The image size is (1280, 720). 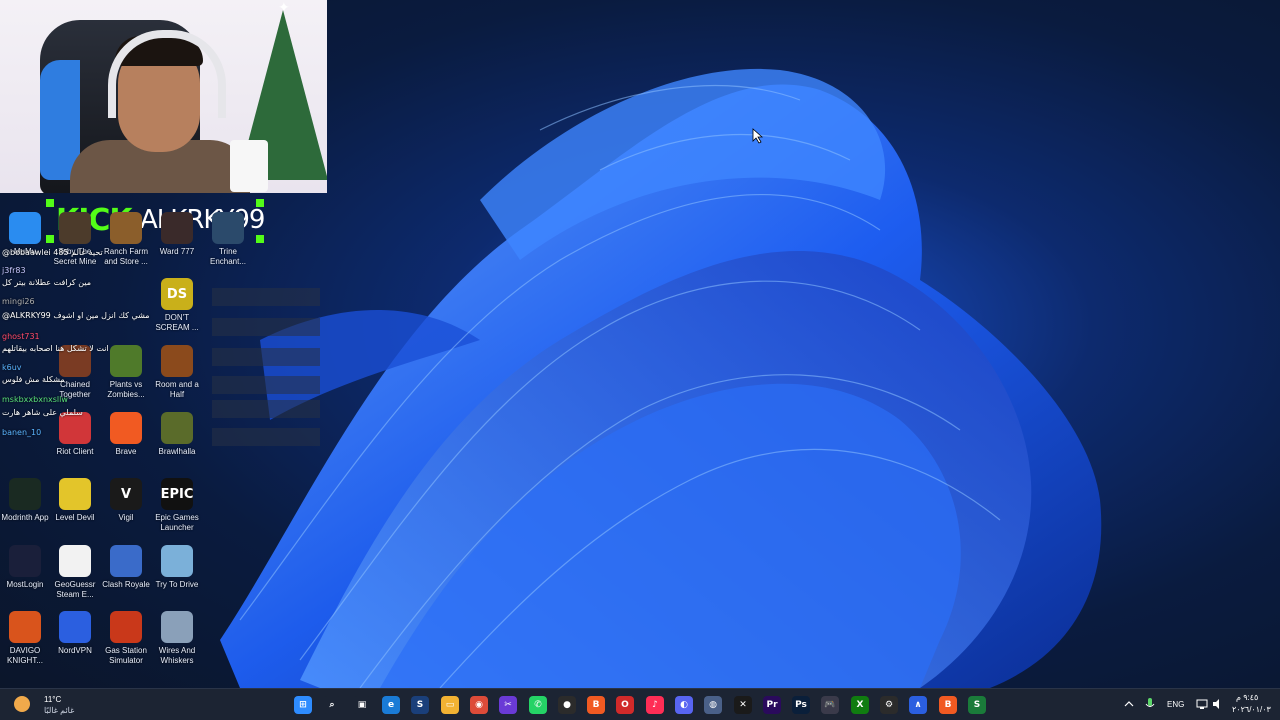 I want to click on discord-icon: ◐, so click(x=684, y=705).